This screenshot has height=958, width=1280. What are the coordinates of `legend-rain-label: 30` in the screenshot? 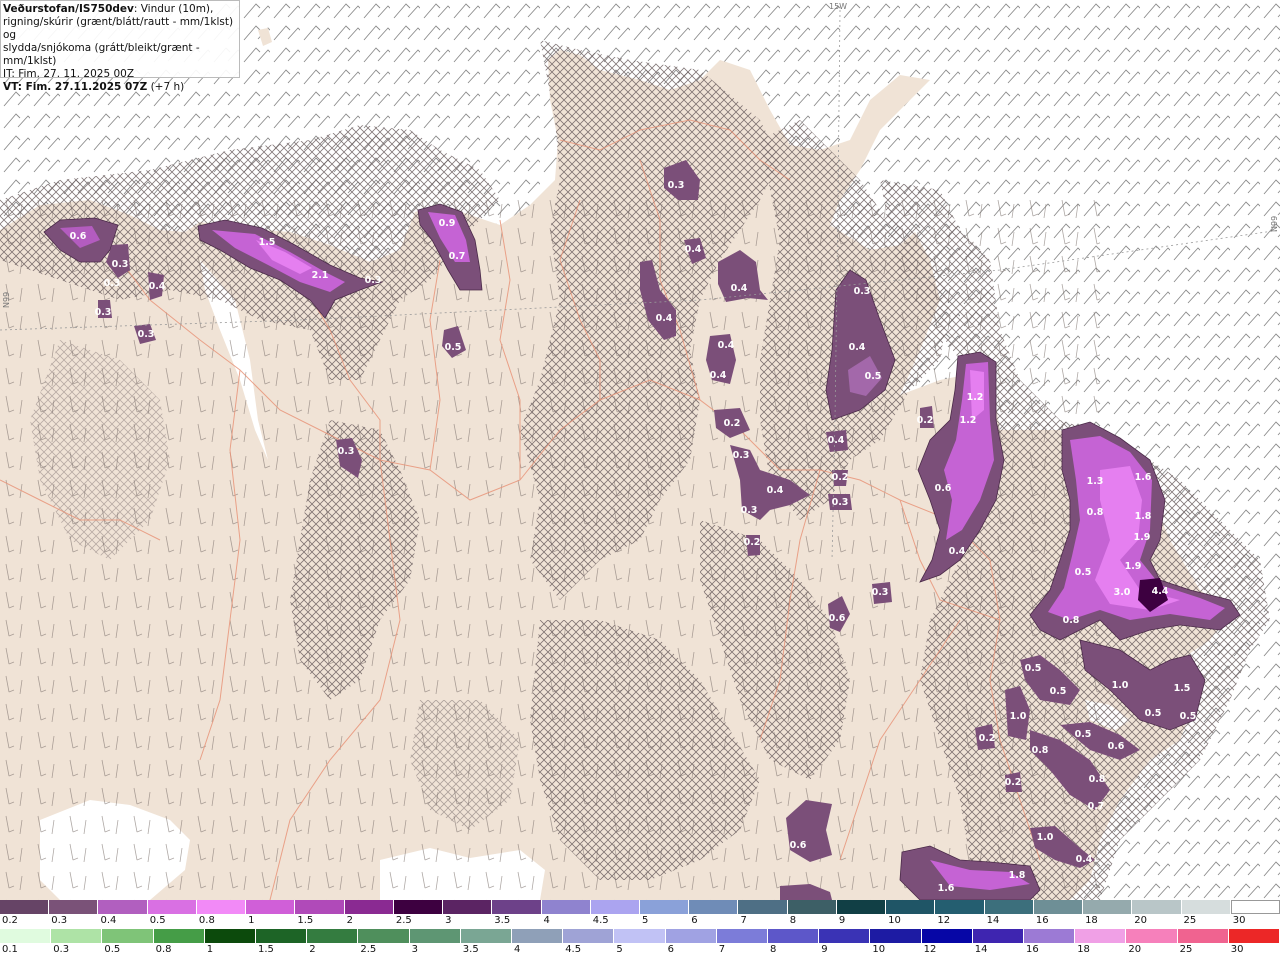 It's located at (1237, 949).